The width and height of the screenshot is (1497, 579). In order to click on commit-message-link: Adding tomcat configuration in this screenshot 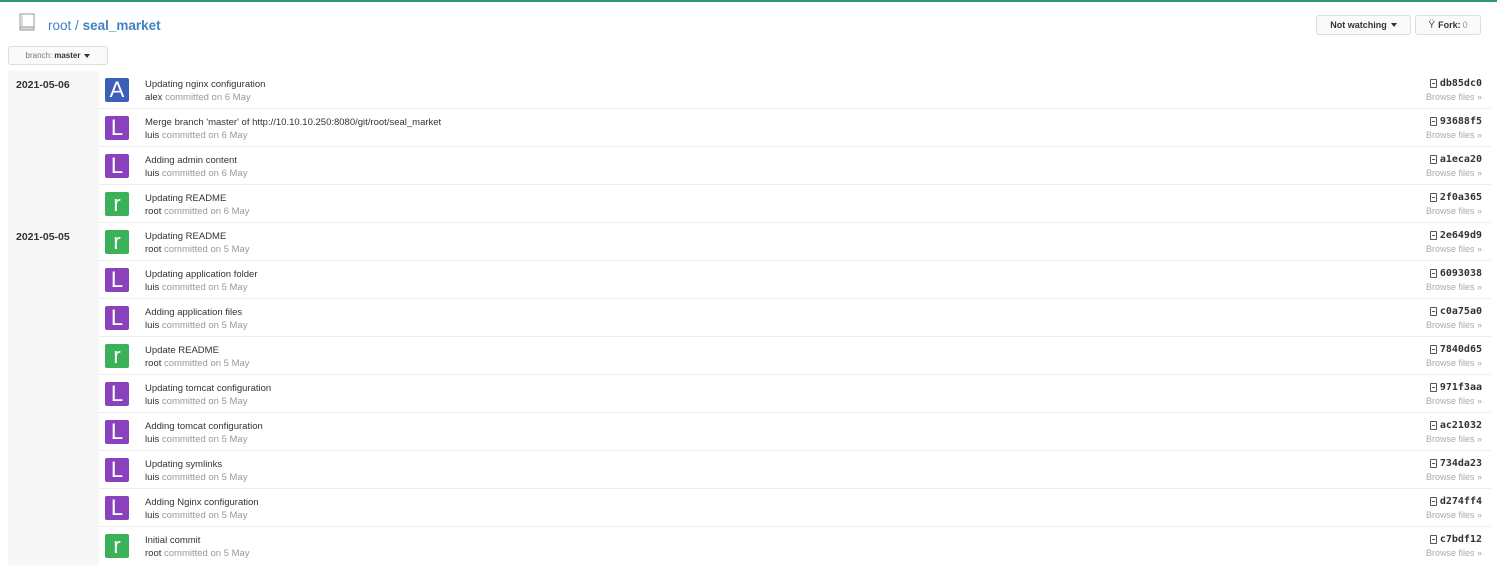, I will do `click(204, 426)`.